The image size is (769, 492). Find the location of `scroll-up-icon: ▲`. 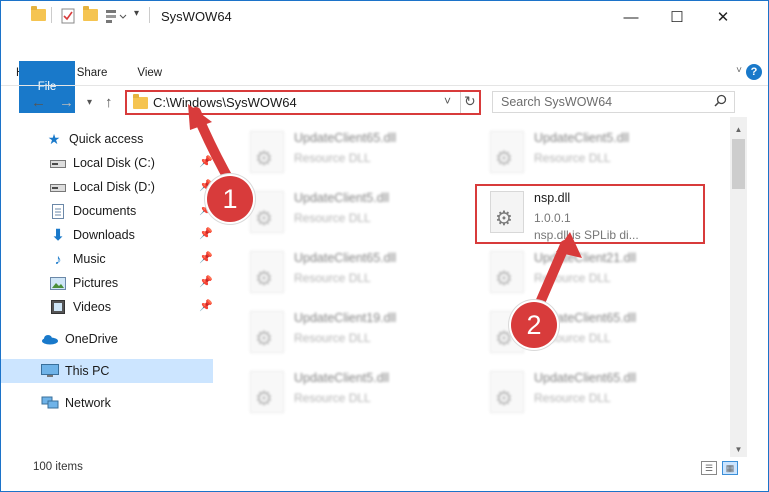

scroll-up-icon: ▲ is located at coordinates (738, 129).